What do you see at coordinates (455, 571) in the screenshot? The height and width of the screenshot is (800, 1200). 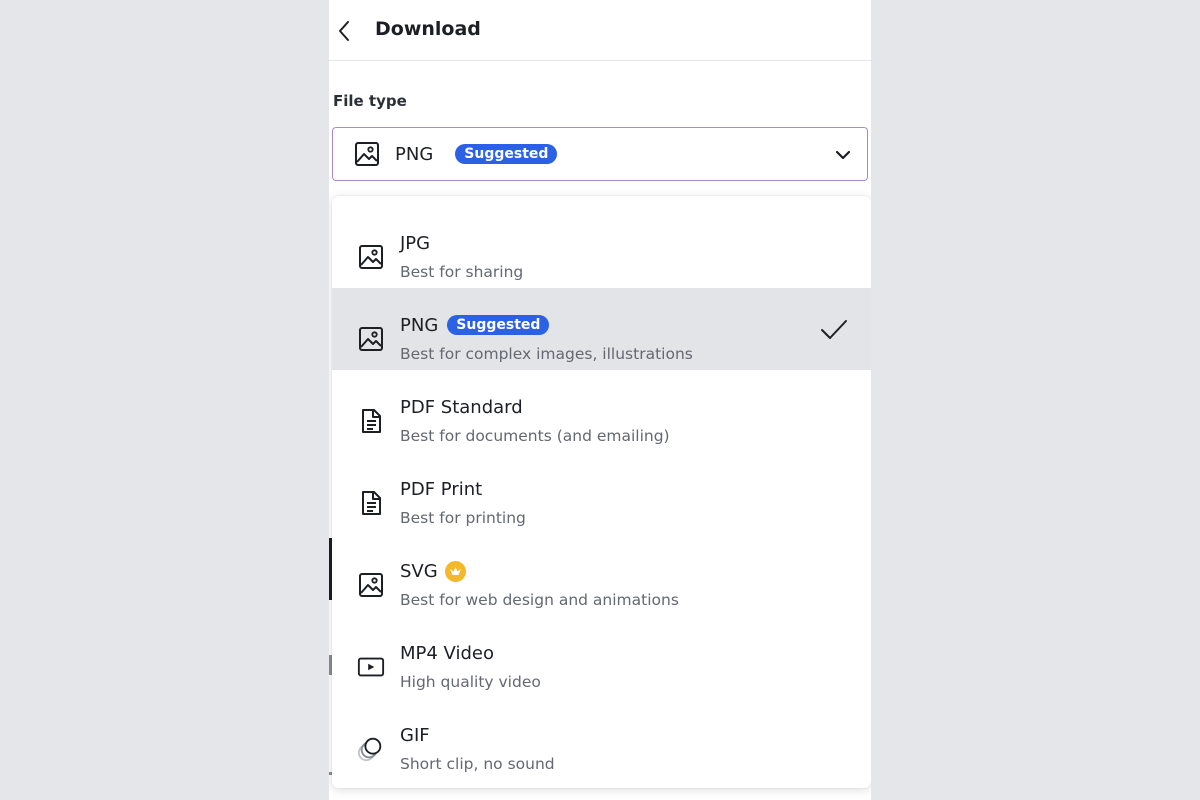 I see `crown-icon` at bounding box center [455, 571].